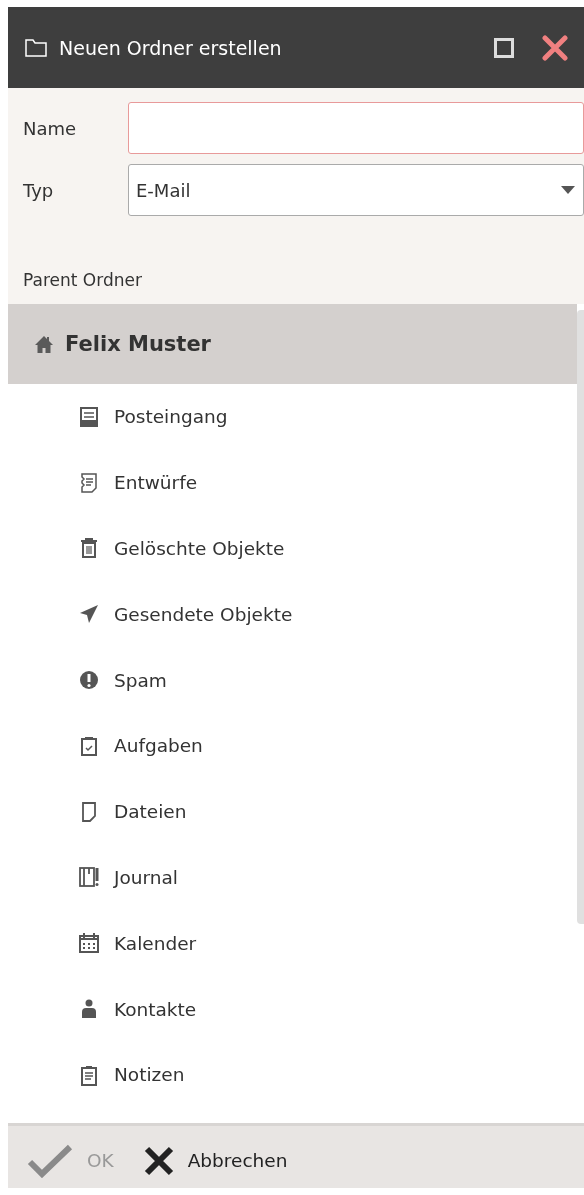 Image resolution: width=584 pixels, height=1195 pixels. I want to click on journal-icon, so click(89, 877).